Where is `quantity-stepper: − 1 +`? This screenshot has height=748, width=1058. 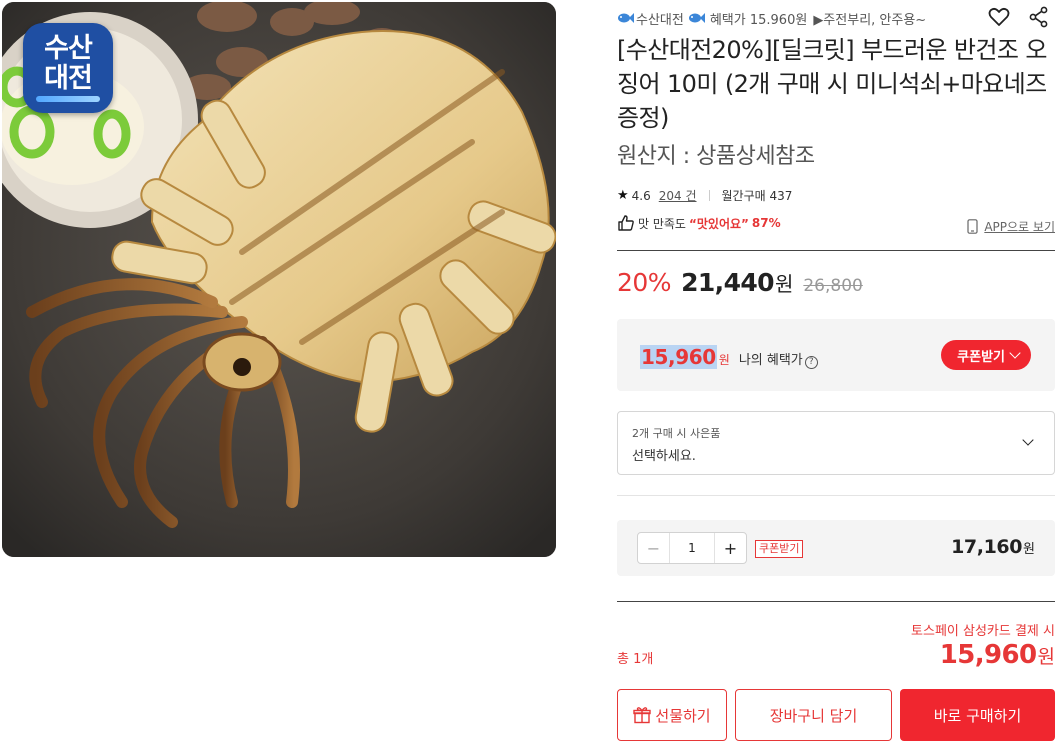 quantity-stepper: − 1 + is located at coordinates (692, 548).